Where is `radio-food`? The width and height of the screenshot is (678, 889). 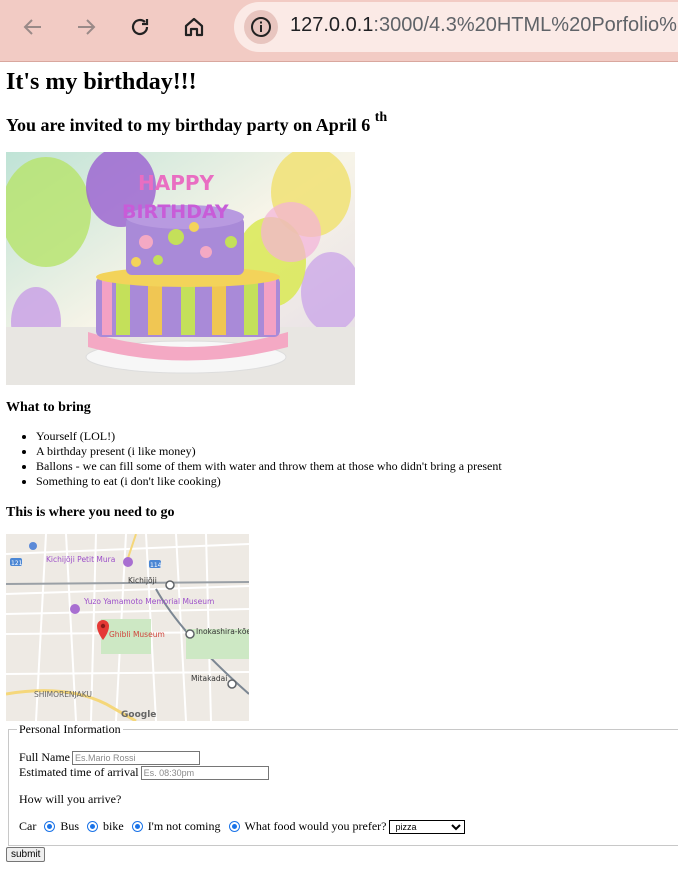 radio-food is located at coordinates (234, 826).